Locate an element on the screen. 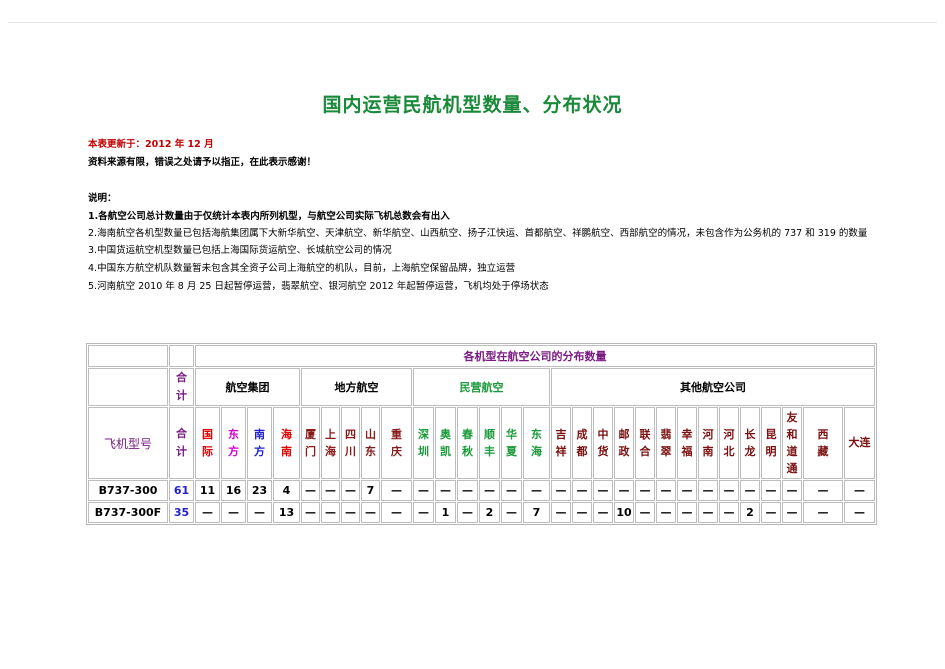 Image resolution: width=945 pixels, height=669 pixels. airline-header: 东海 is located at coordinates (536, 443).